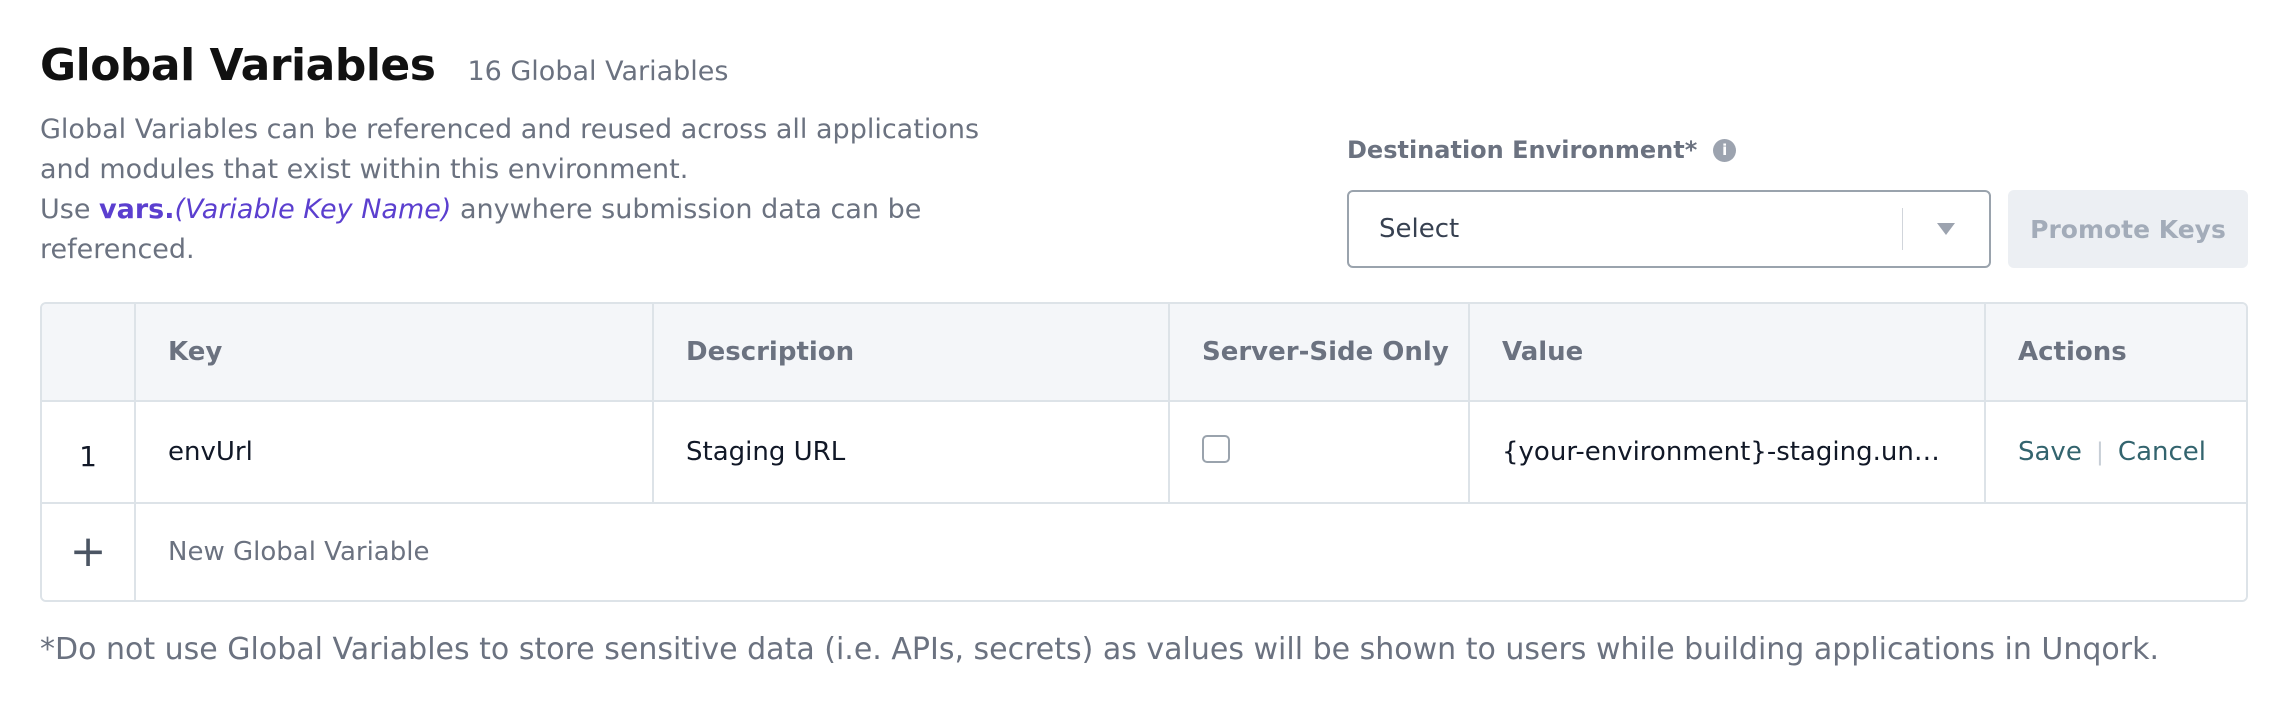 The height and width of the screenshot is (706, 2292). Describe the element at coordinates (912, 352) in the screenshot. I see `column-header-description: Description` at that location.